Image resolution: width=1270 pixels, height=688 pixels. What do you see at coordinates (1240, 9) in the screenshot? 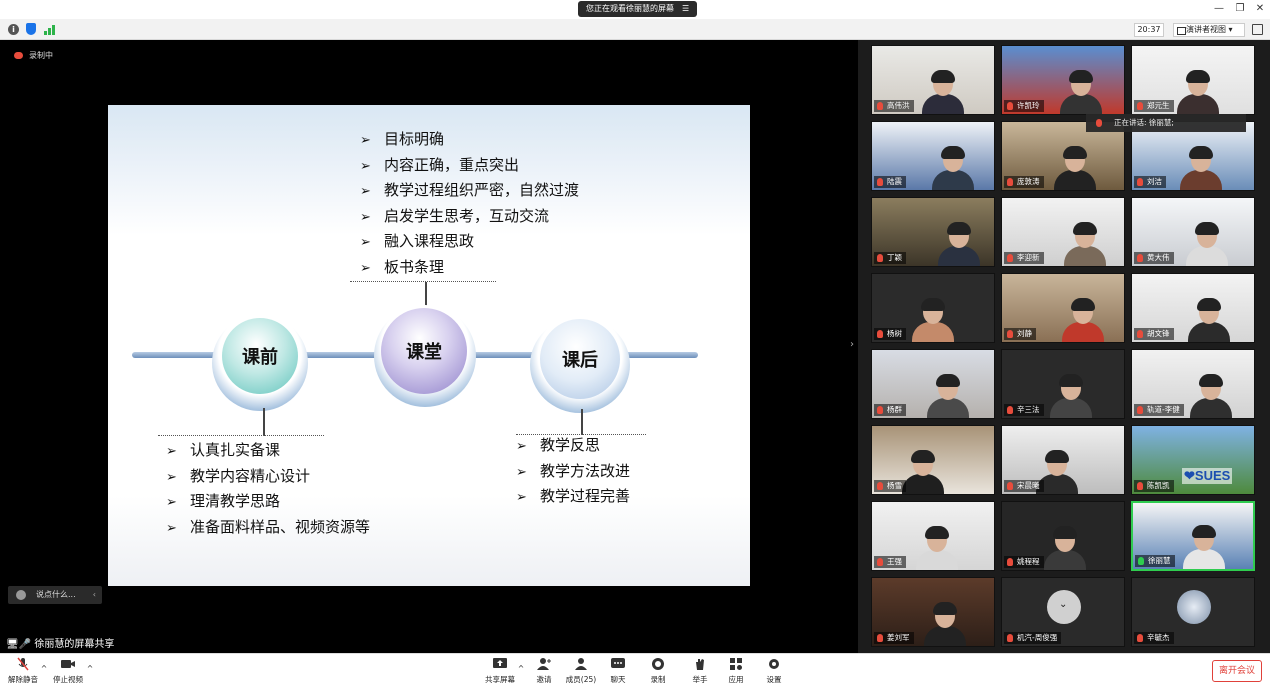
I see `restore-icon: ❐` at bounding box center [1240, 9].